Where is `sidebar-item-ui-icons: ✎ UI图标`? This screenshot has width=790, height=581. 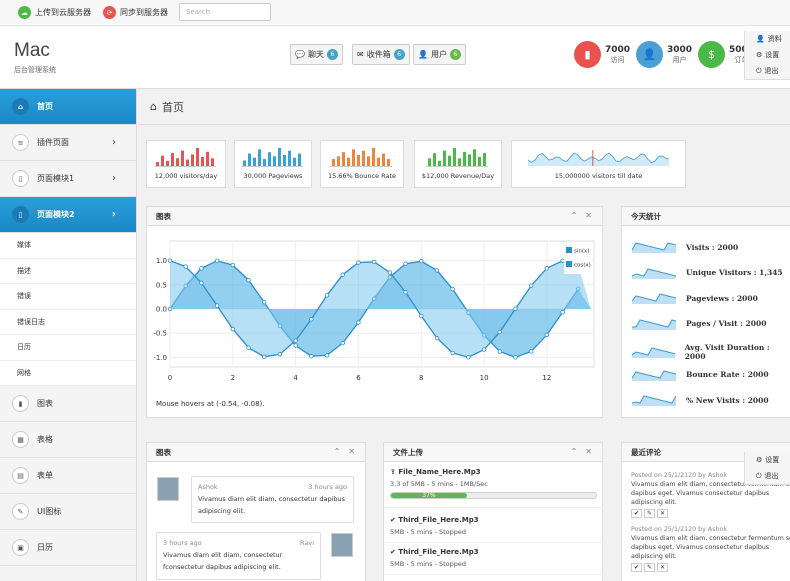
sidebar-item-ui-icons: ✎ UI图标 is located at coordinates (68, 512).